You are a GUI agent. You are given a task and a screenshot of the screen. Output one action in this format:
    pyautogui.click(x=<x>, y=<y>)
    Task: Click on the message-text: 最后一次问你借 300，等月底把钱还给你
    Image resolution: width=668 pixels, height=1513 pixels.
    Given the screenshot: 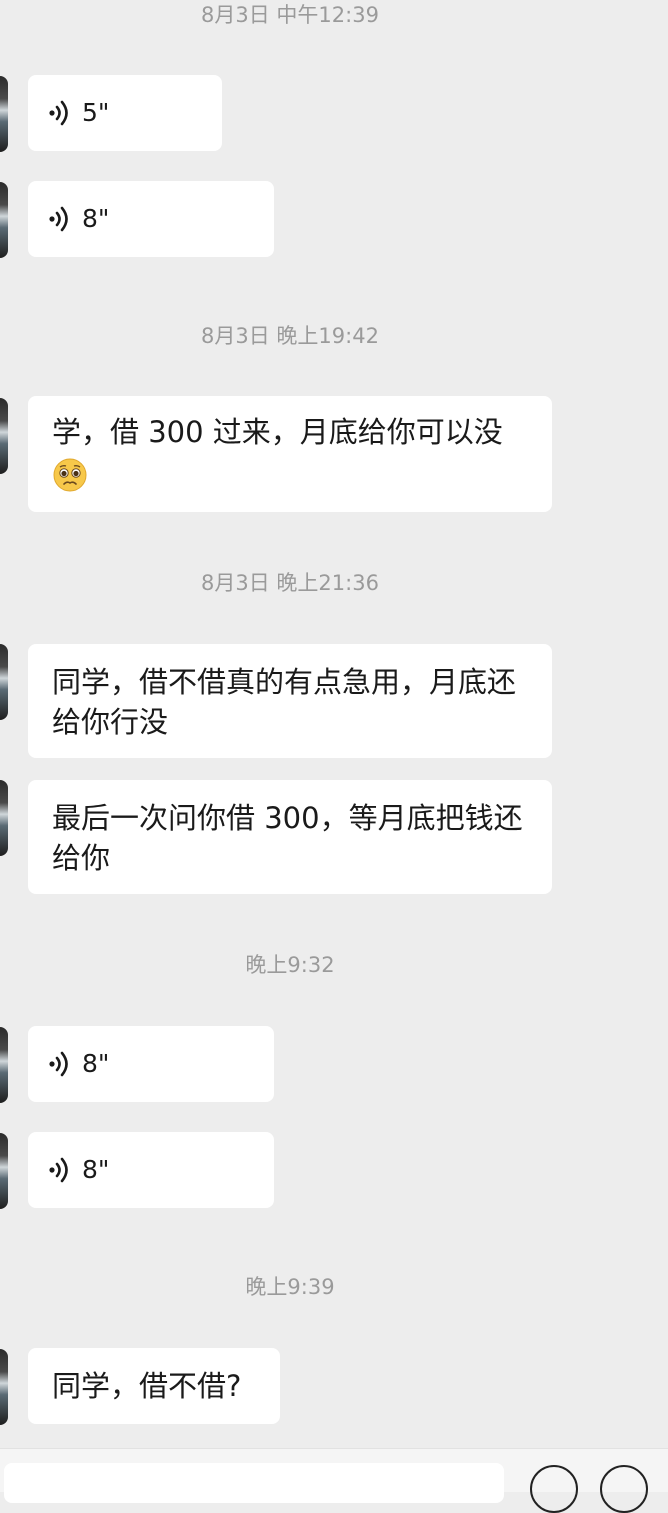 What is the action you would take?
    pyautogui.click(x=287, y=838)
    